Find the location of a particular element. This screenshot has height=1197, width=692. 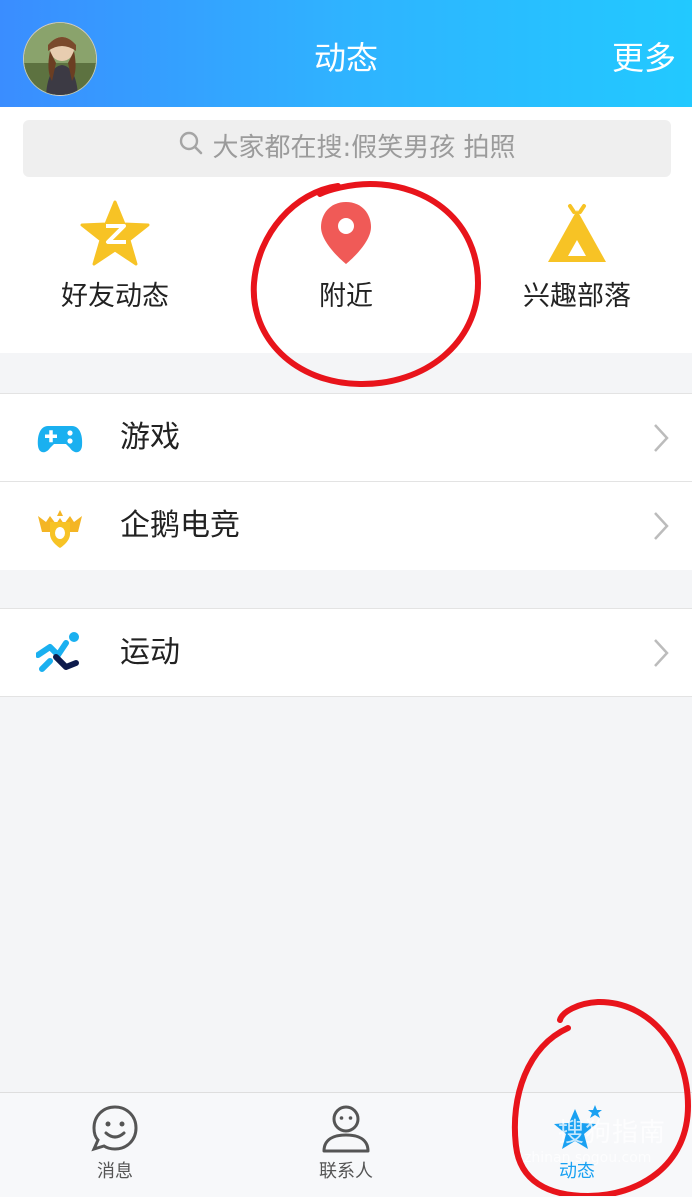

search-bar: 大家都在搜:假笑男孩 拍照 is located at coordinates (347, 148).